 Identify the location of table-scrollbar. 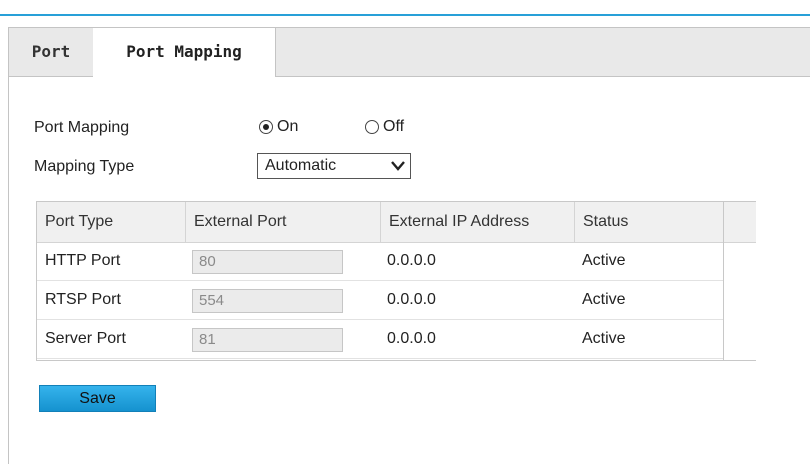
(739, 281).